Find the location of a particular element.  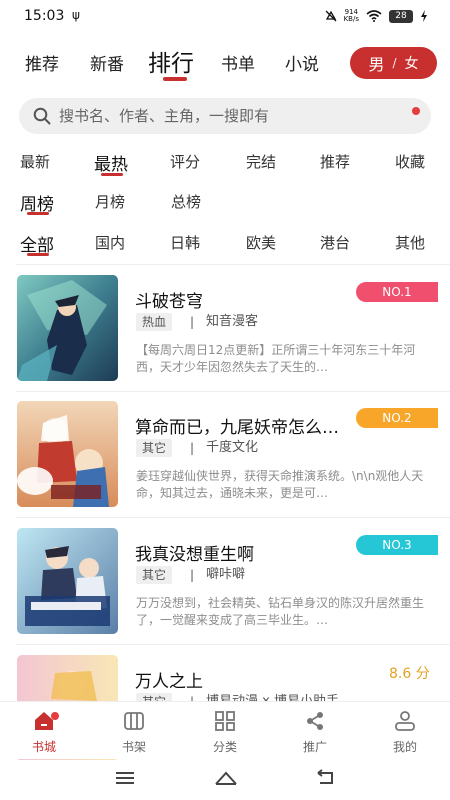

system-nav-bar is located at coordinates (225, 780).